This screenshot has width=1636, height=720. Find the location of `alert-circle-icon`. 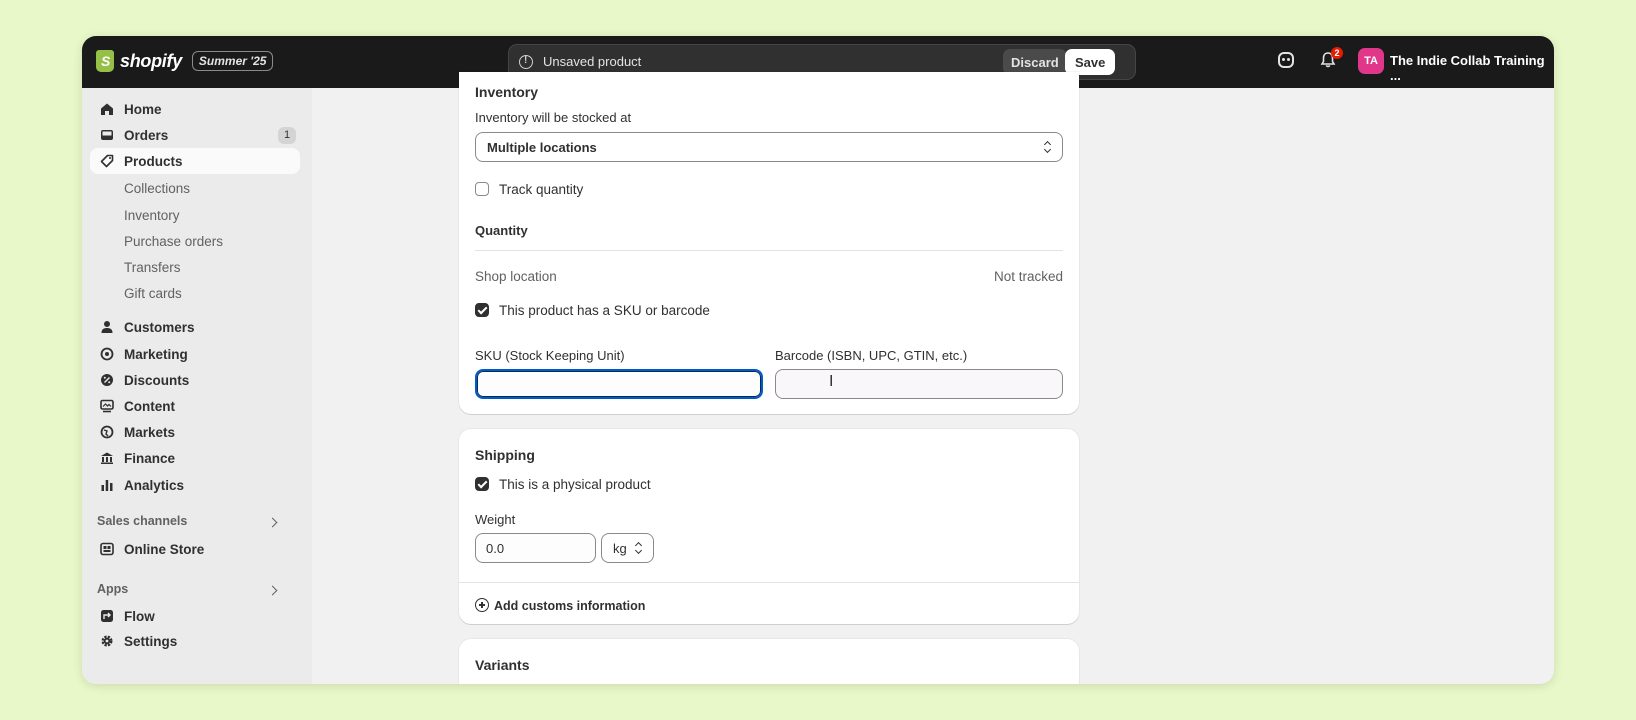

alert-circle-icon is located at coordinates (526, 62).